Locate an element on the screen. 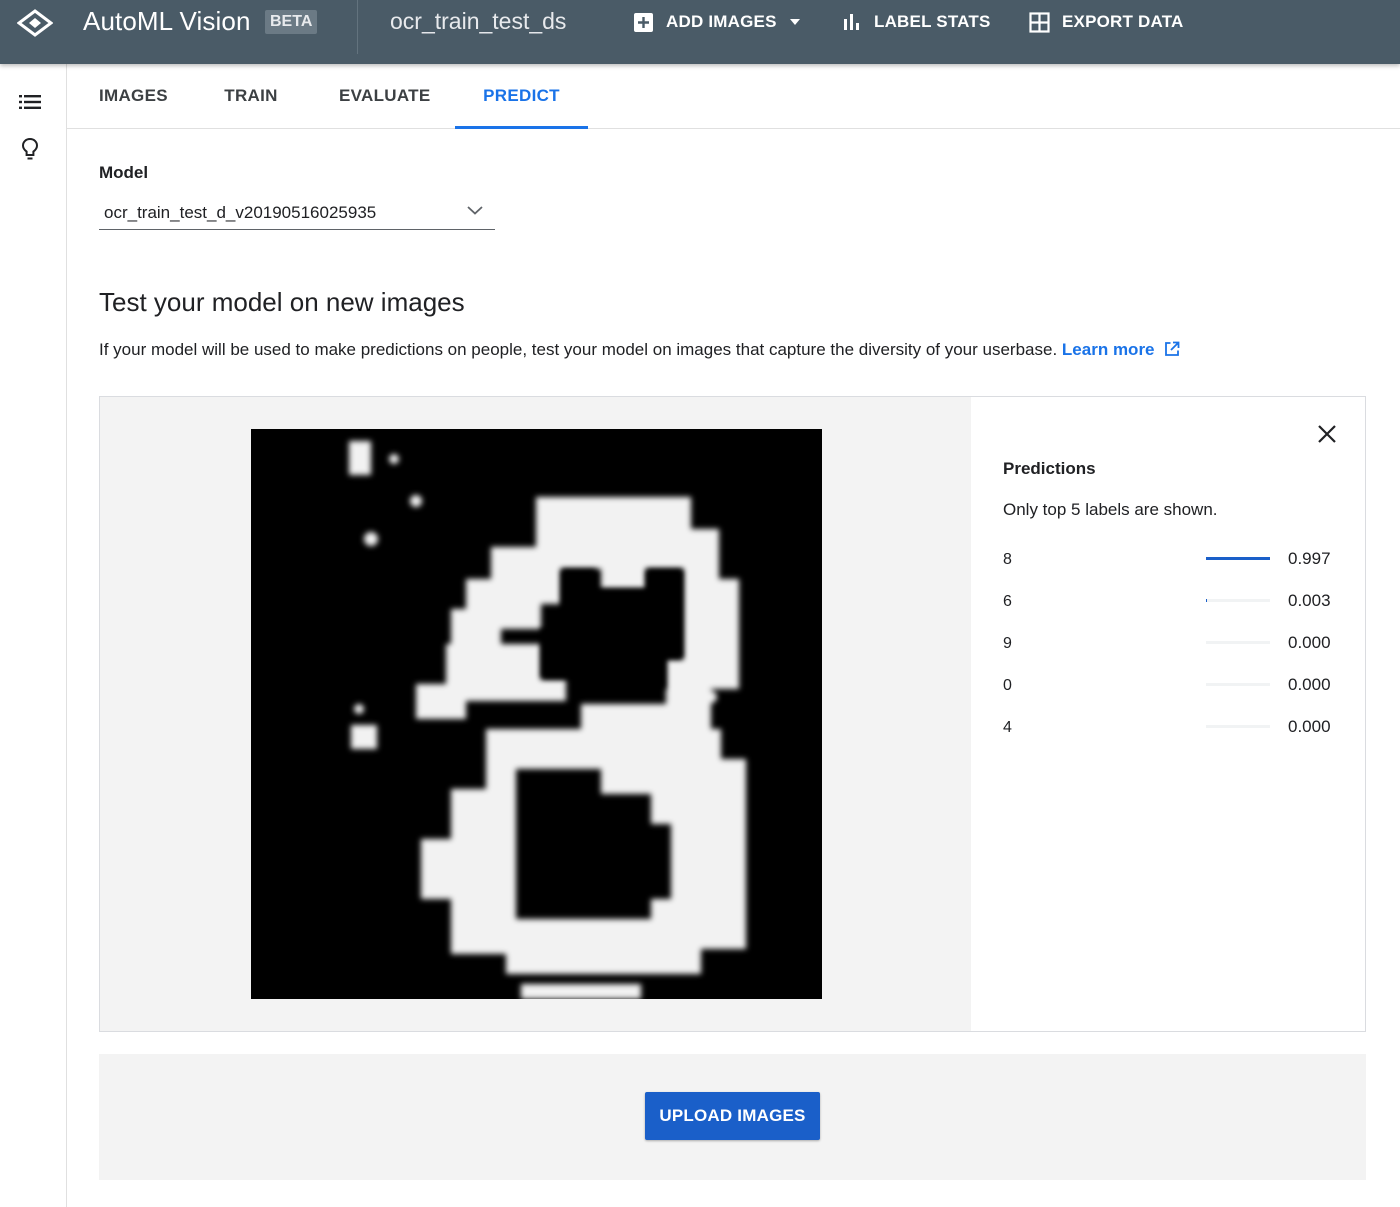  tab-predict: PREDICT is located at coordinates (521, 96).